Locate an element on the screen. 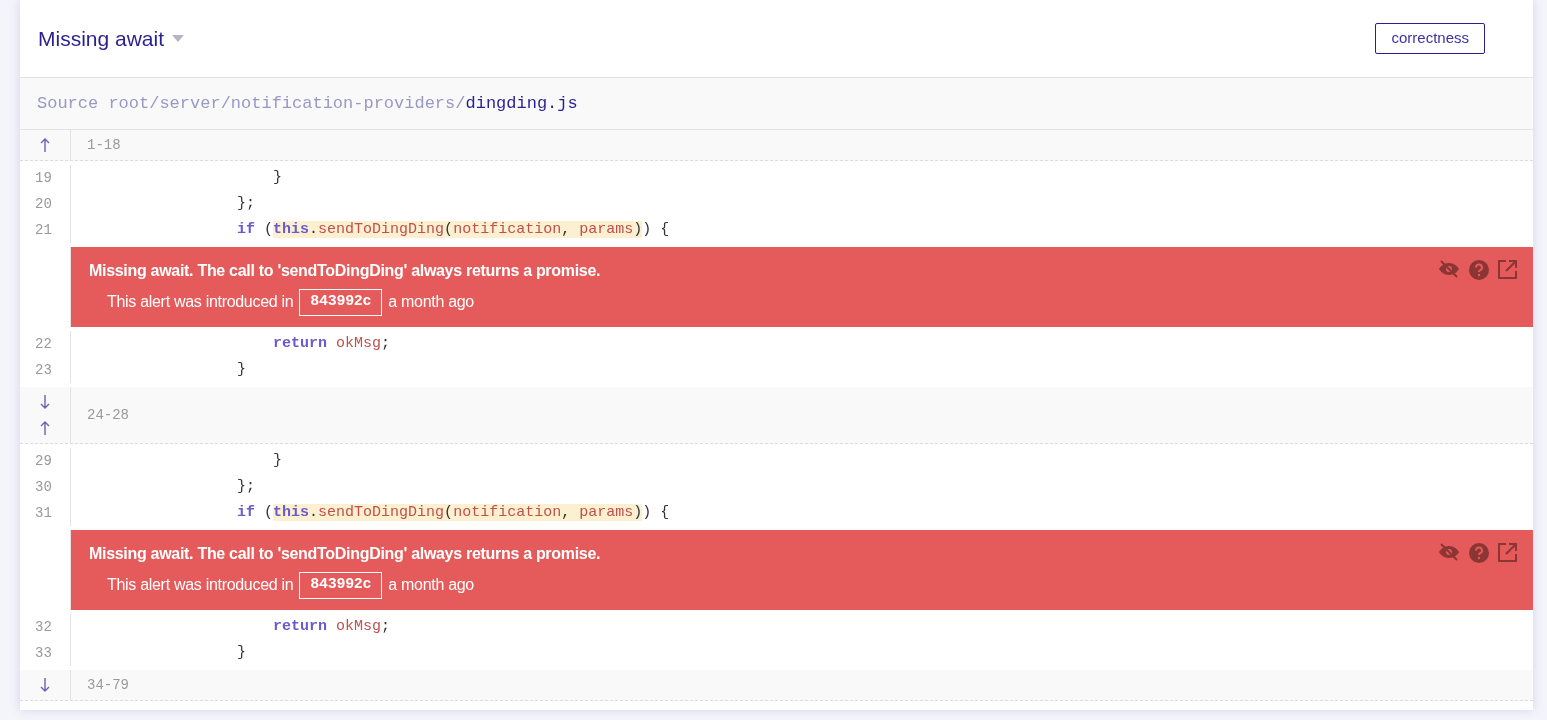 The image size is (1547, 720). line-number: 20 is located at coordinates (43, 204).